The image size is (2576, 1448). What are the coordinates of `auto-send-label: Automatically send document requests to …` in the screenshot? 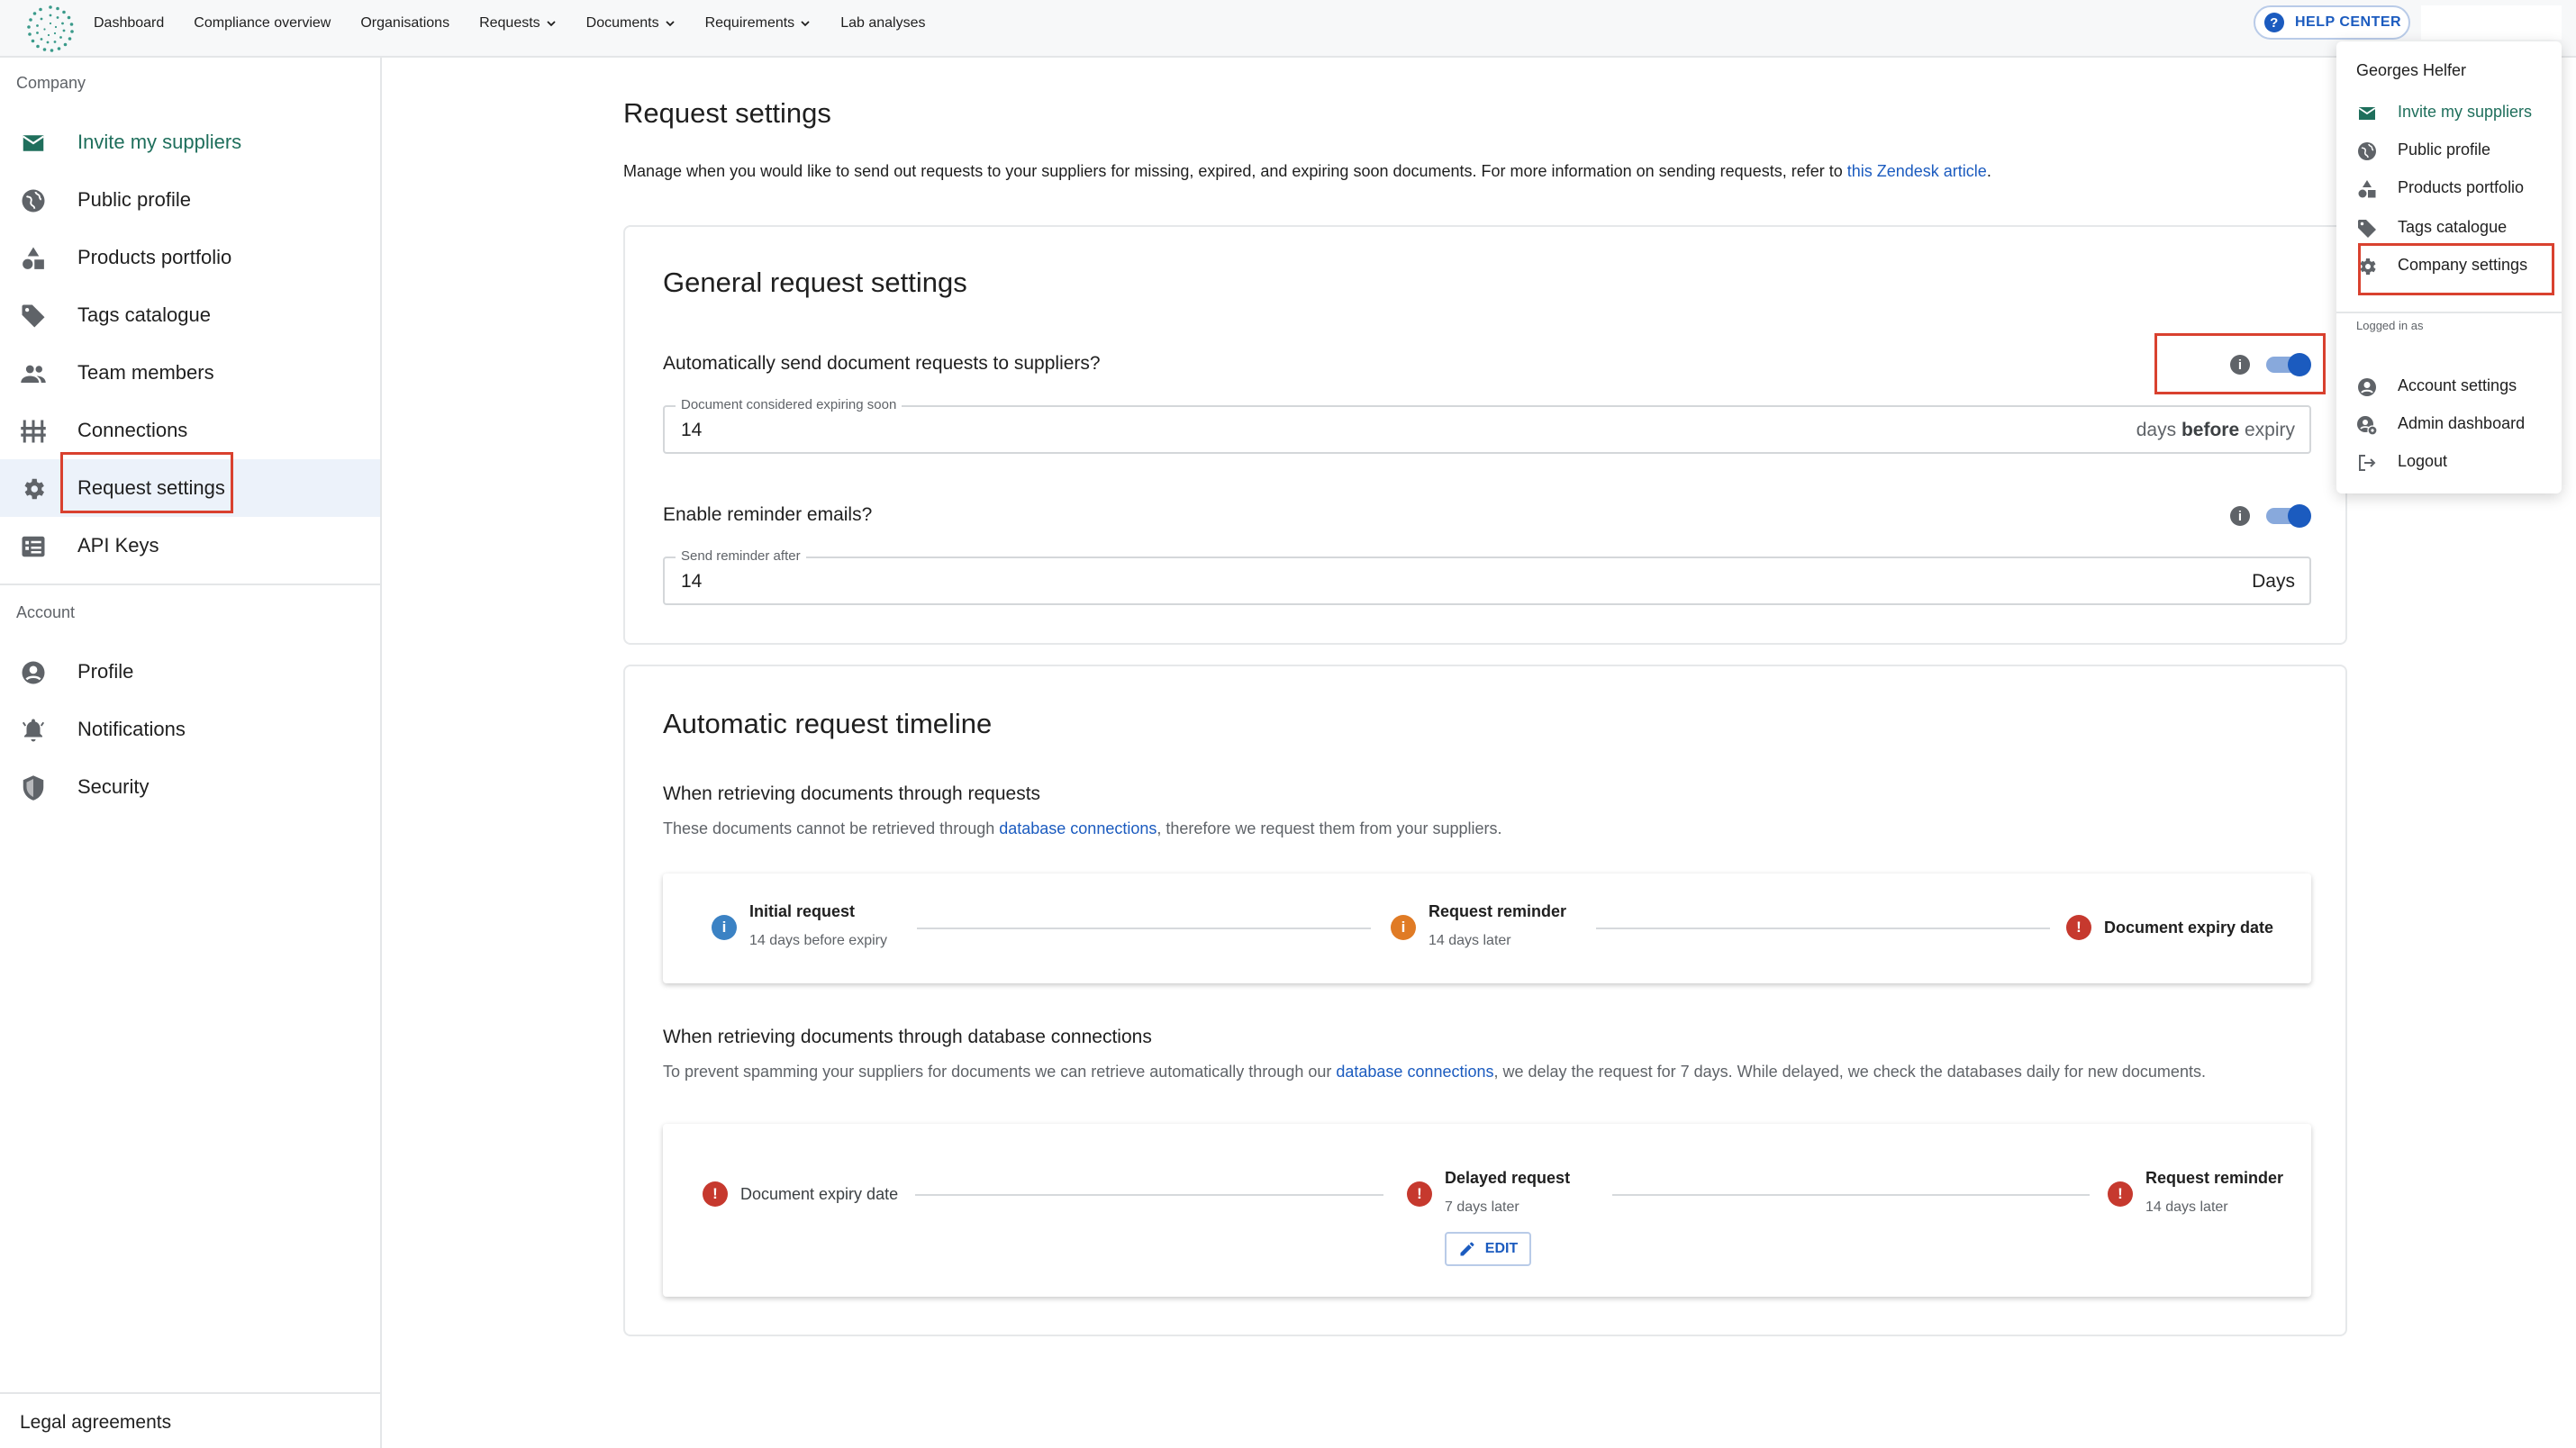 It's located at (882, 363).